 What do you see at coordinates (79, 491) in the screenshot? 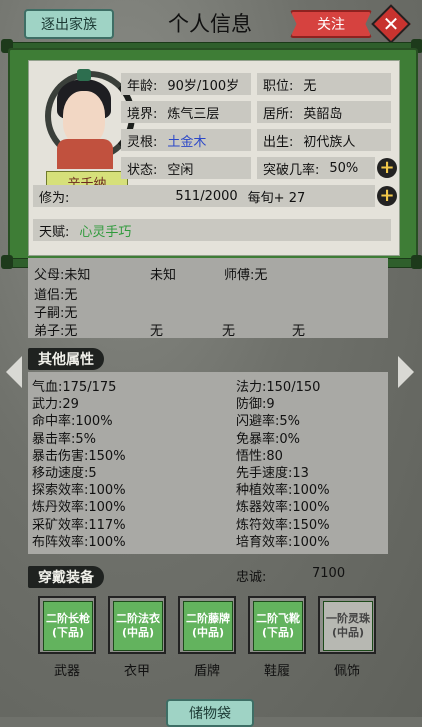
I see `attribute-left-6: 探索效率:100%` at bounding box center [79, 491].